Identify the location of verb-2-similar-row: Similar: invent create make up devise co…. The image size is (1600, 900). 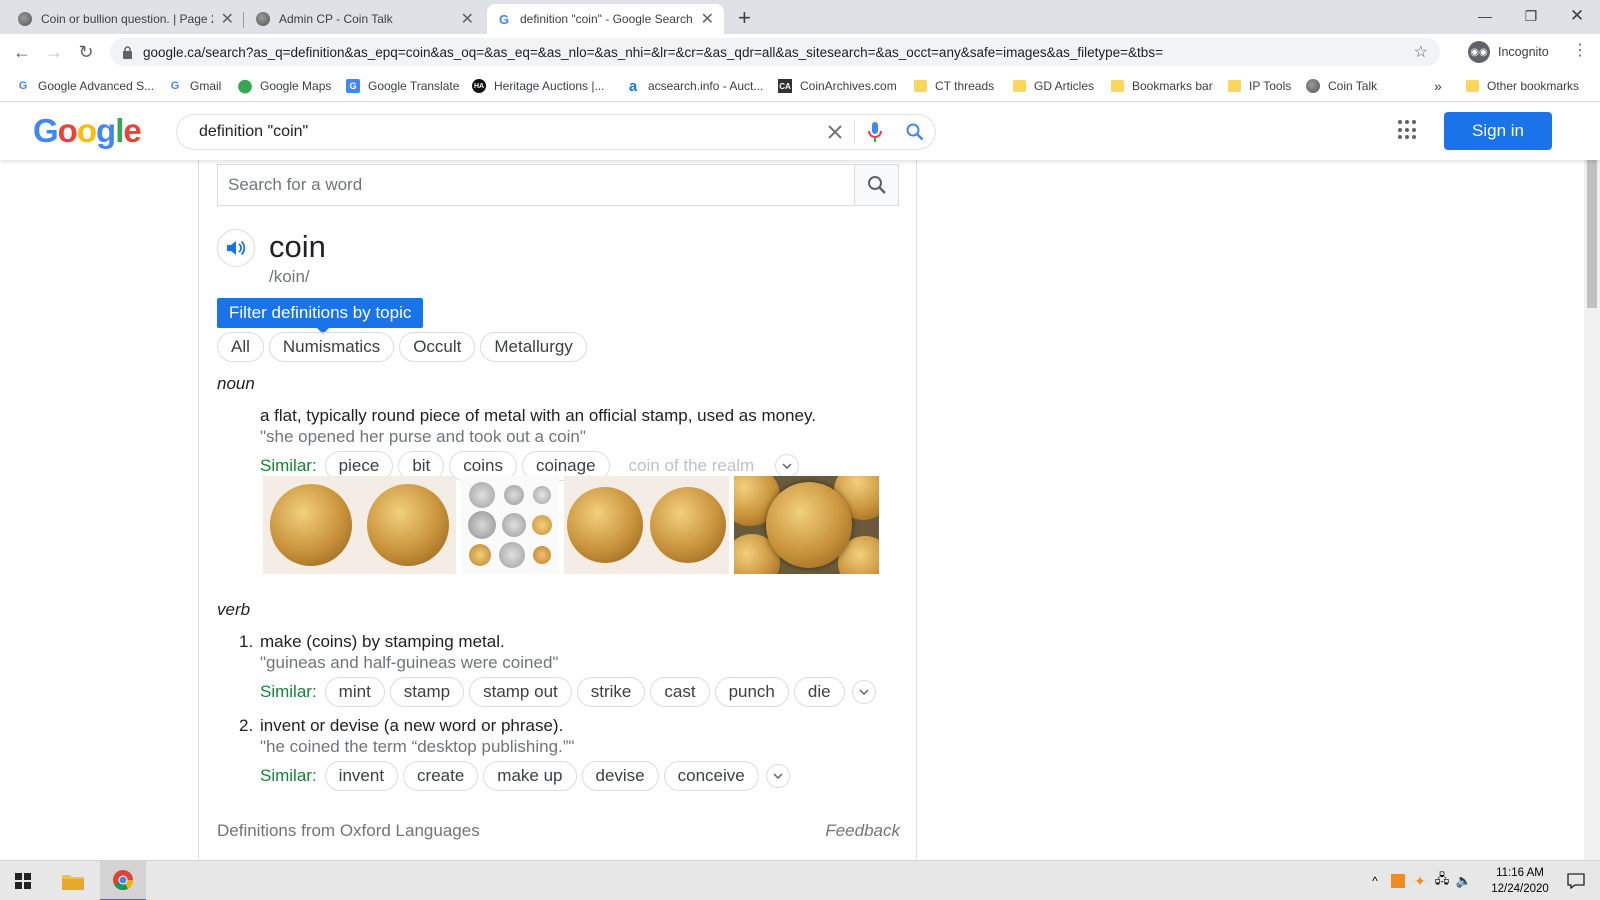
(525, 776).